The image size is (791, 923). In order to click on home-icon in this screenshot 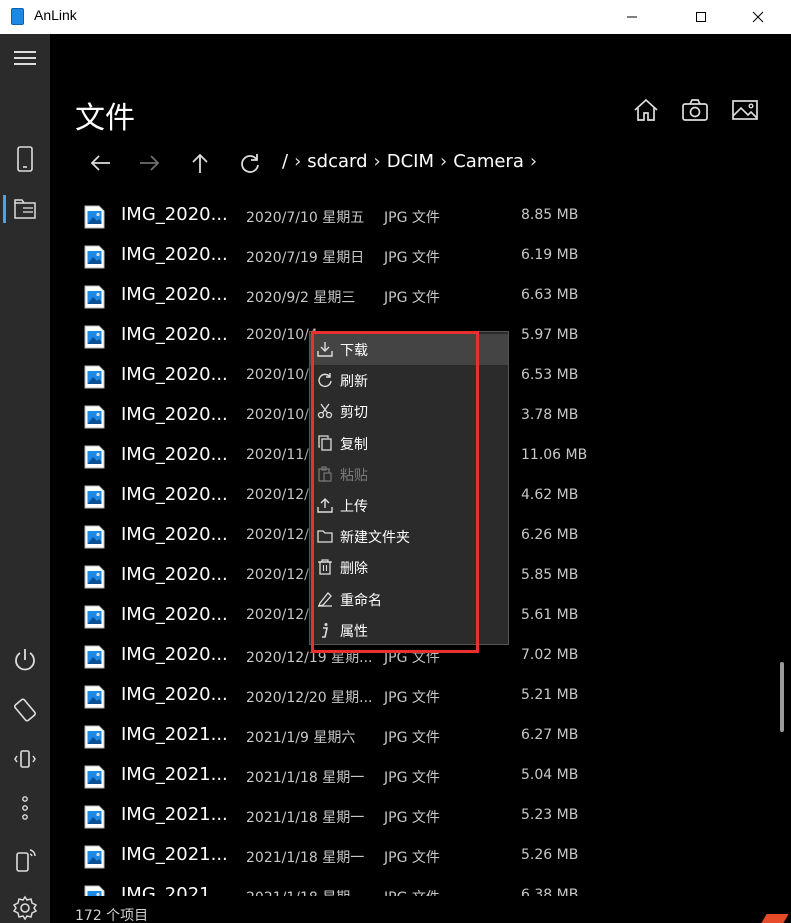, I will do `click(646, 109)`.